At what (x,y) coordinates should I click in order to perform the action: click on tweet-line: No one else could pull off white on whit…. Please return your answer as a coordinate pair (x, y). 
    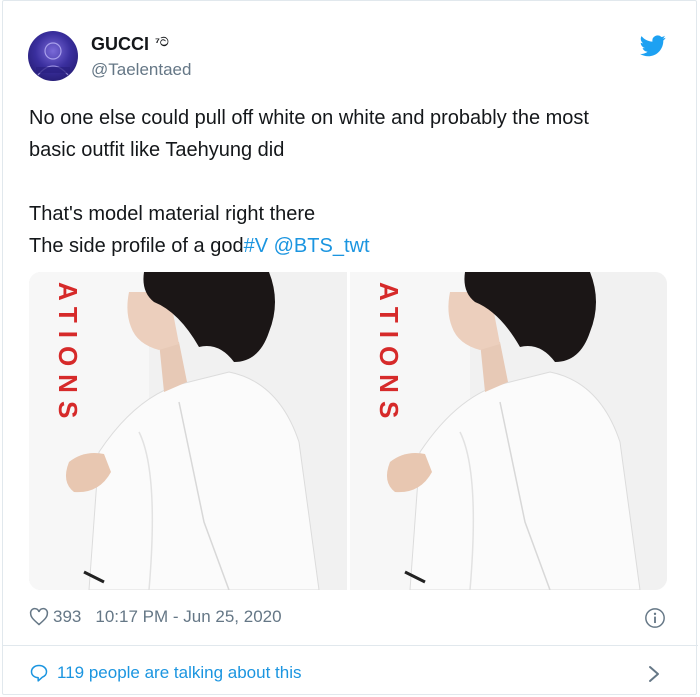
    Looking at the image, I should click on (309, 118).